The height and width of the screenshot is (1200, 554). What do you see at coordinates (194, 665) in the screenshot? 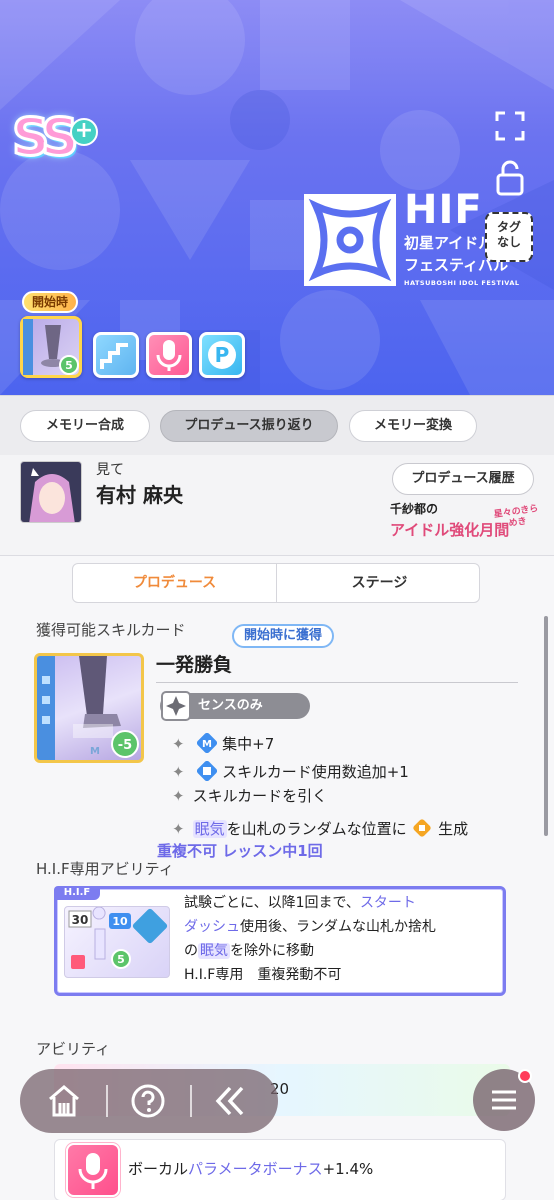
I see `skill-name: 一発勝負` at bounding box center [194, 665].